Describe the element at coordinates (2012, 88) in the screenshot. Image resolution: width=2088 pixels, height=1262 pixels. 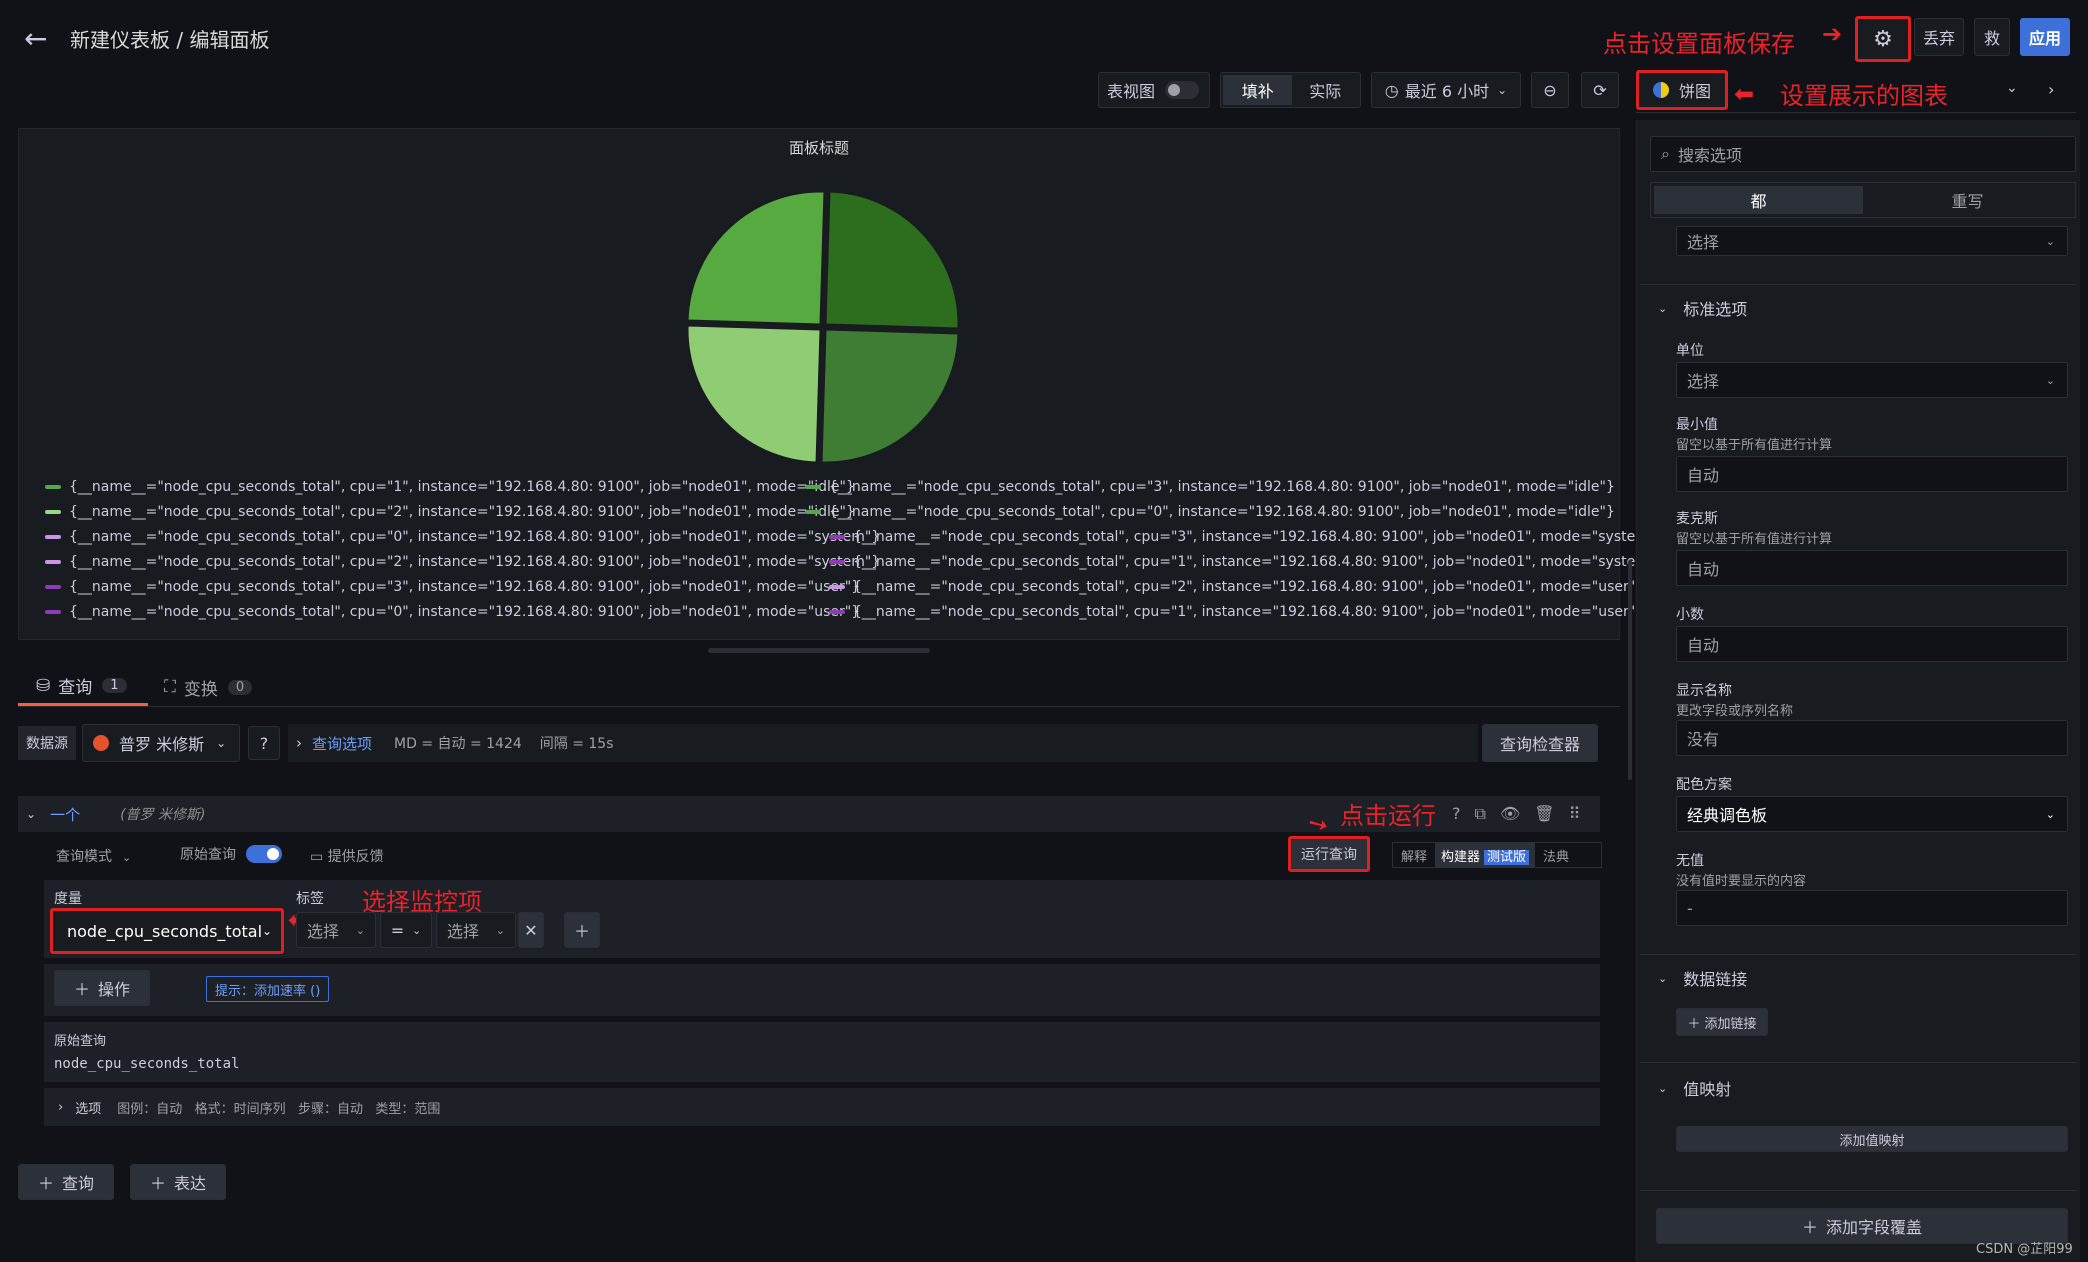
I see `viz-dropdown-chevron-icon: ⌄` at that location.